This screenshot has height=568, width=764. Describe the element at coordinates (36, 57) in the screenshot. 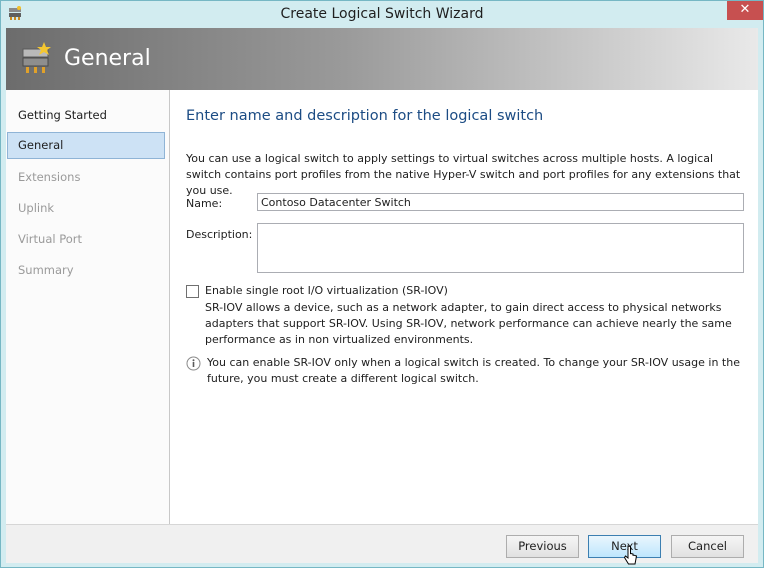

I see `logical-switch-header-icon` at that location.